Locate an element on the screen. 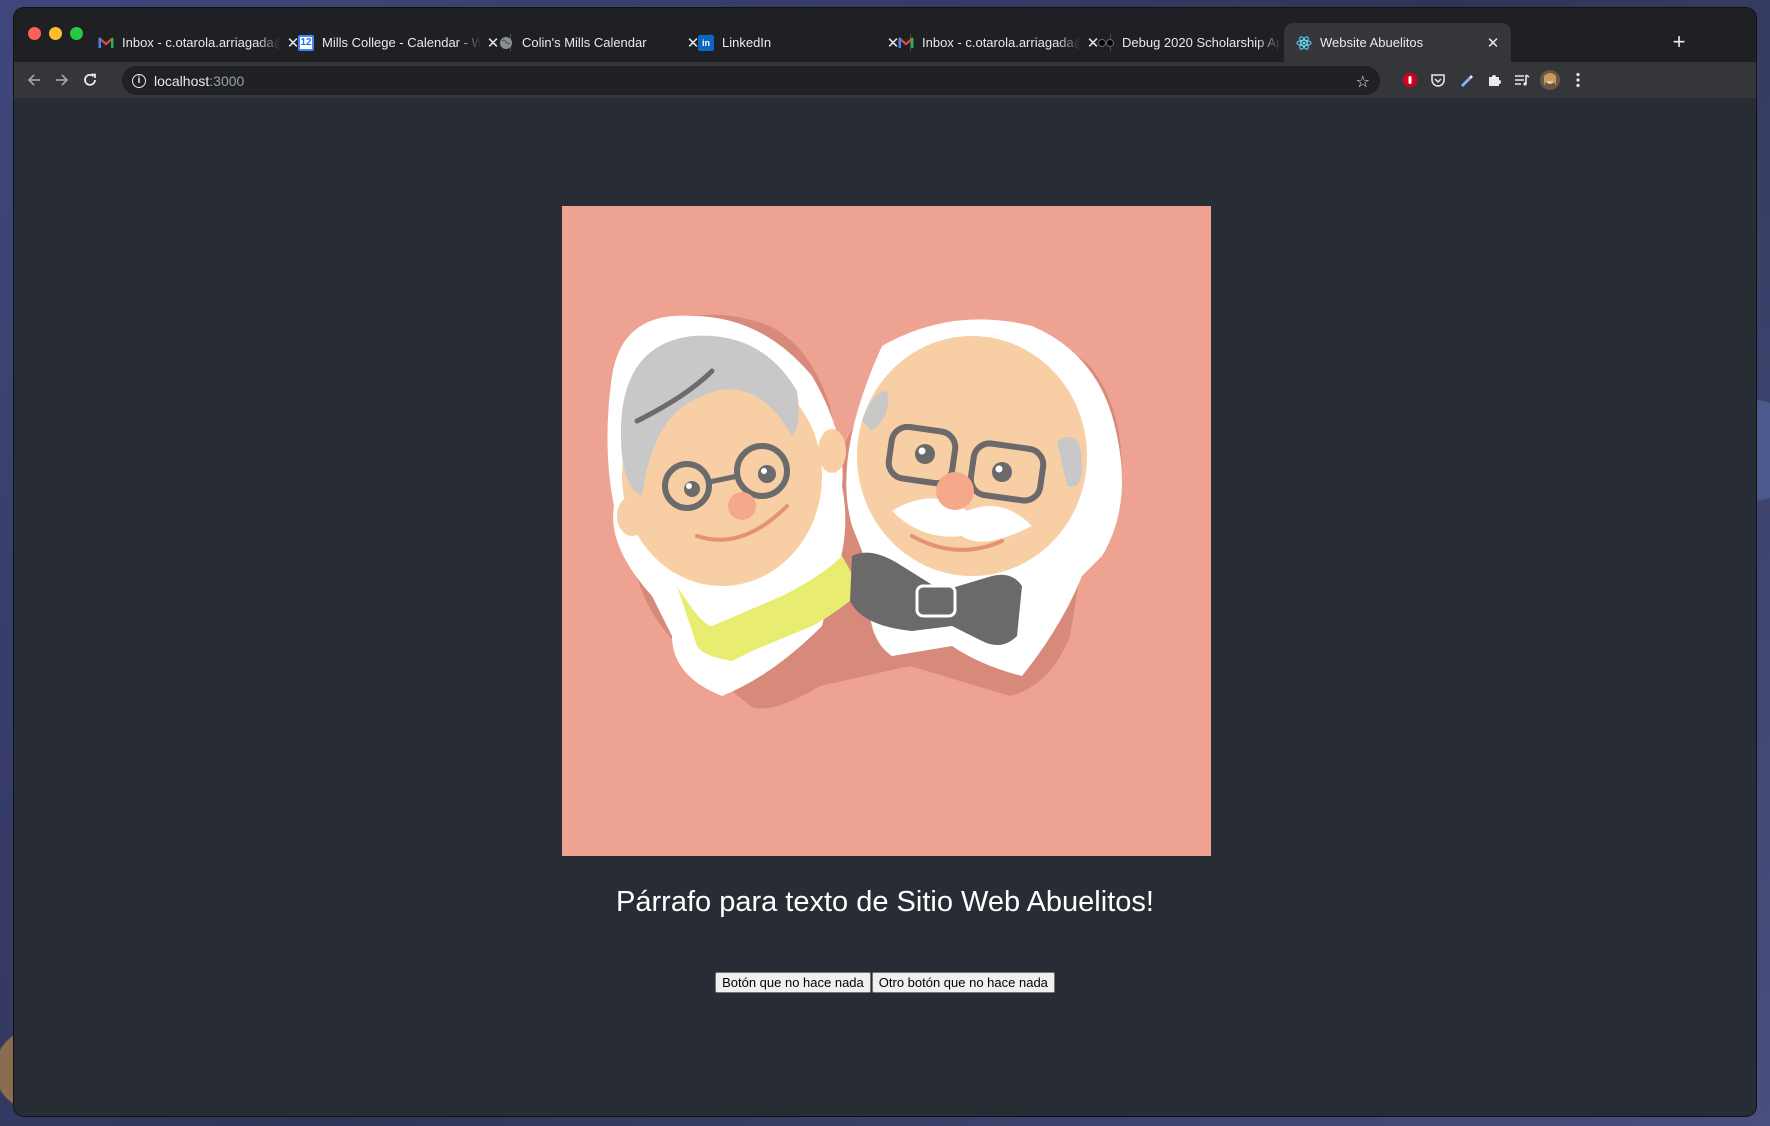  tab-website-abuelitos: Website Abuelitos ✕ is located at coordinates (1397, 42).